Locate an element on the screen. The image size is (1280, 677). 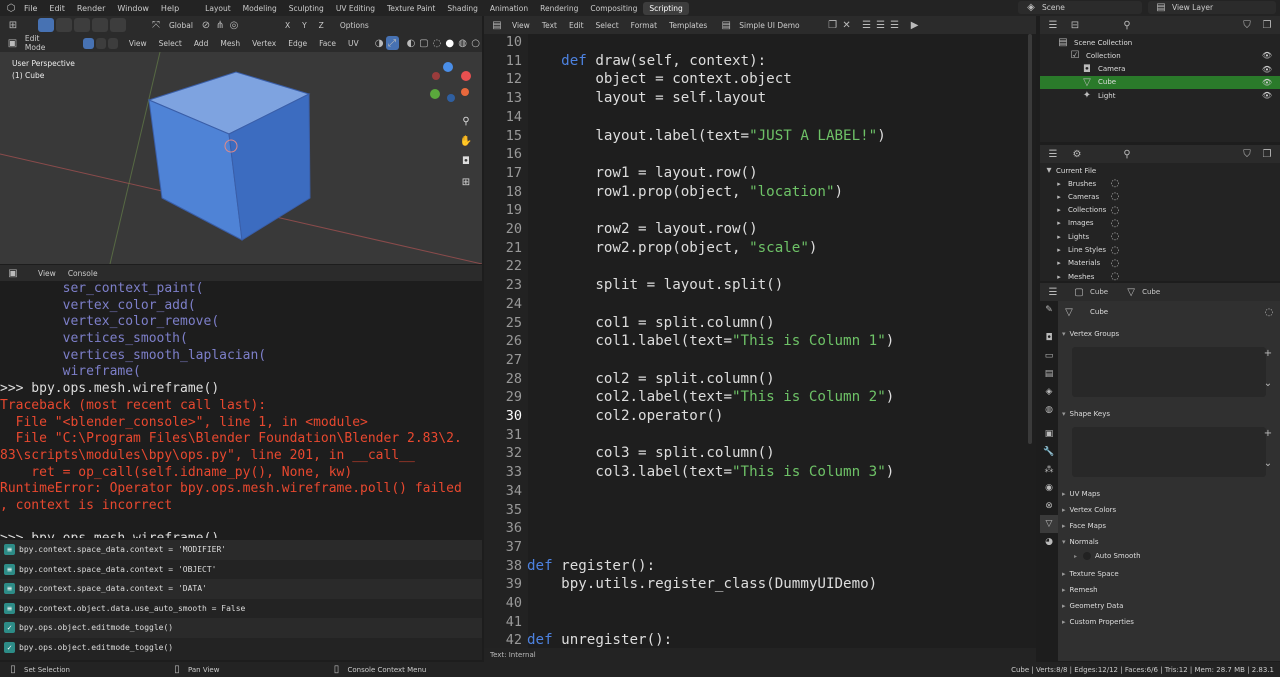
material-tab-icon: ◕ is located at coordinates (1049, 542).